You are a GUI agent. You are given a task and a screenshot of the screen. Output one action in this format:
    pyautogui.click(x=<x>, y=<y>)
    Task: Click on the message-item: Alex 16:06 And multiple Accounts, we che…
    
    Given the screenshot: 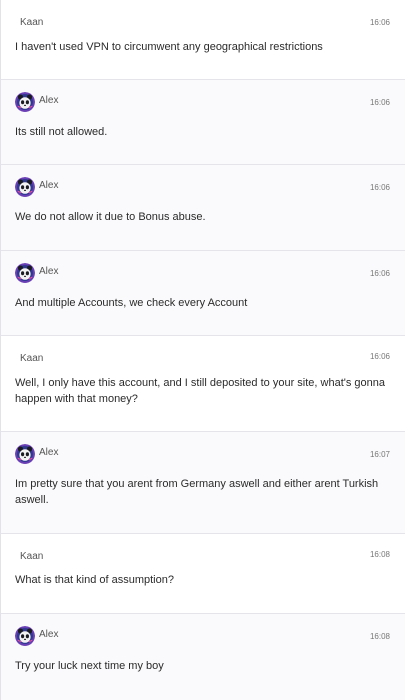 What is the action you would take?
    pyautogui.click(x=203, y=293)
    